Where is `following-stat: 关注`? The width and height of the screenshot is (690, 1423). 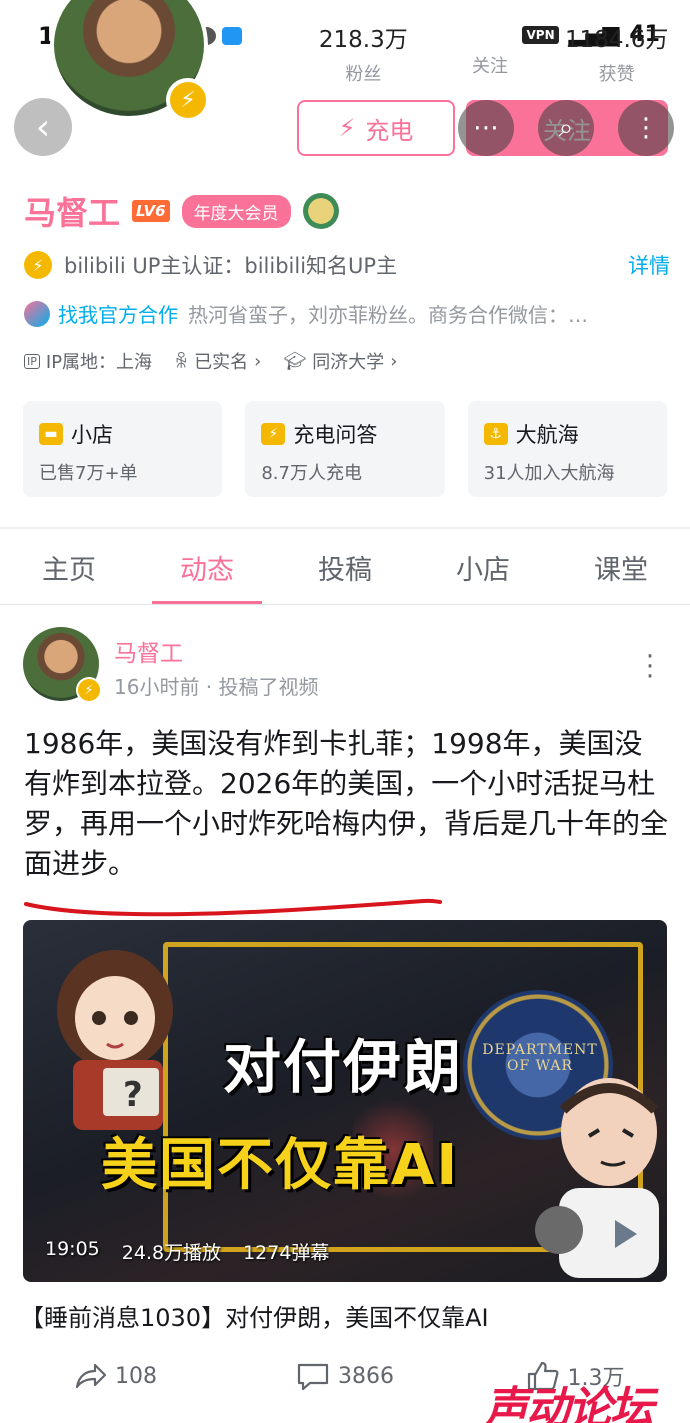
following-stat: 关注 is located at coordinates (490, 53).